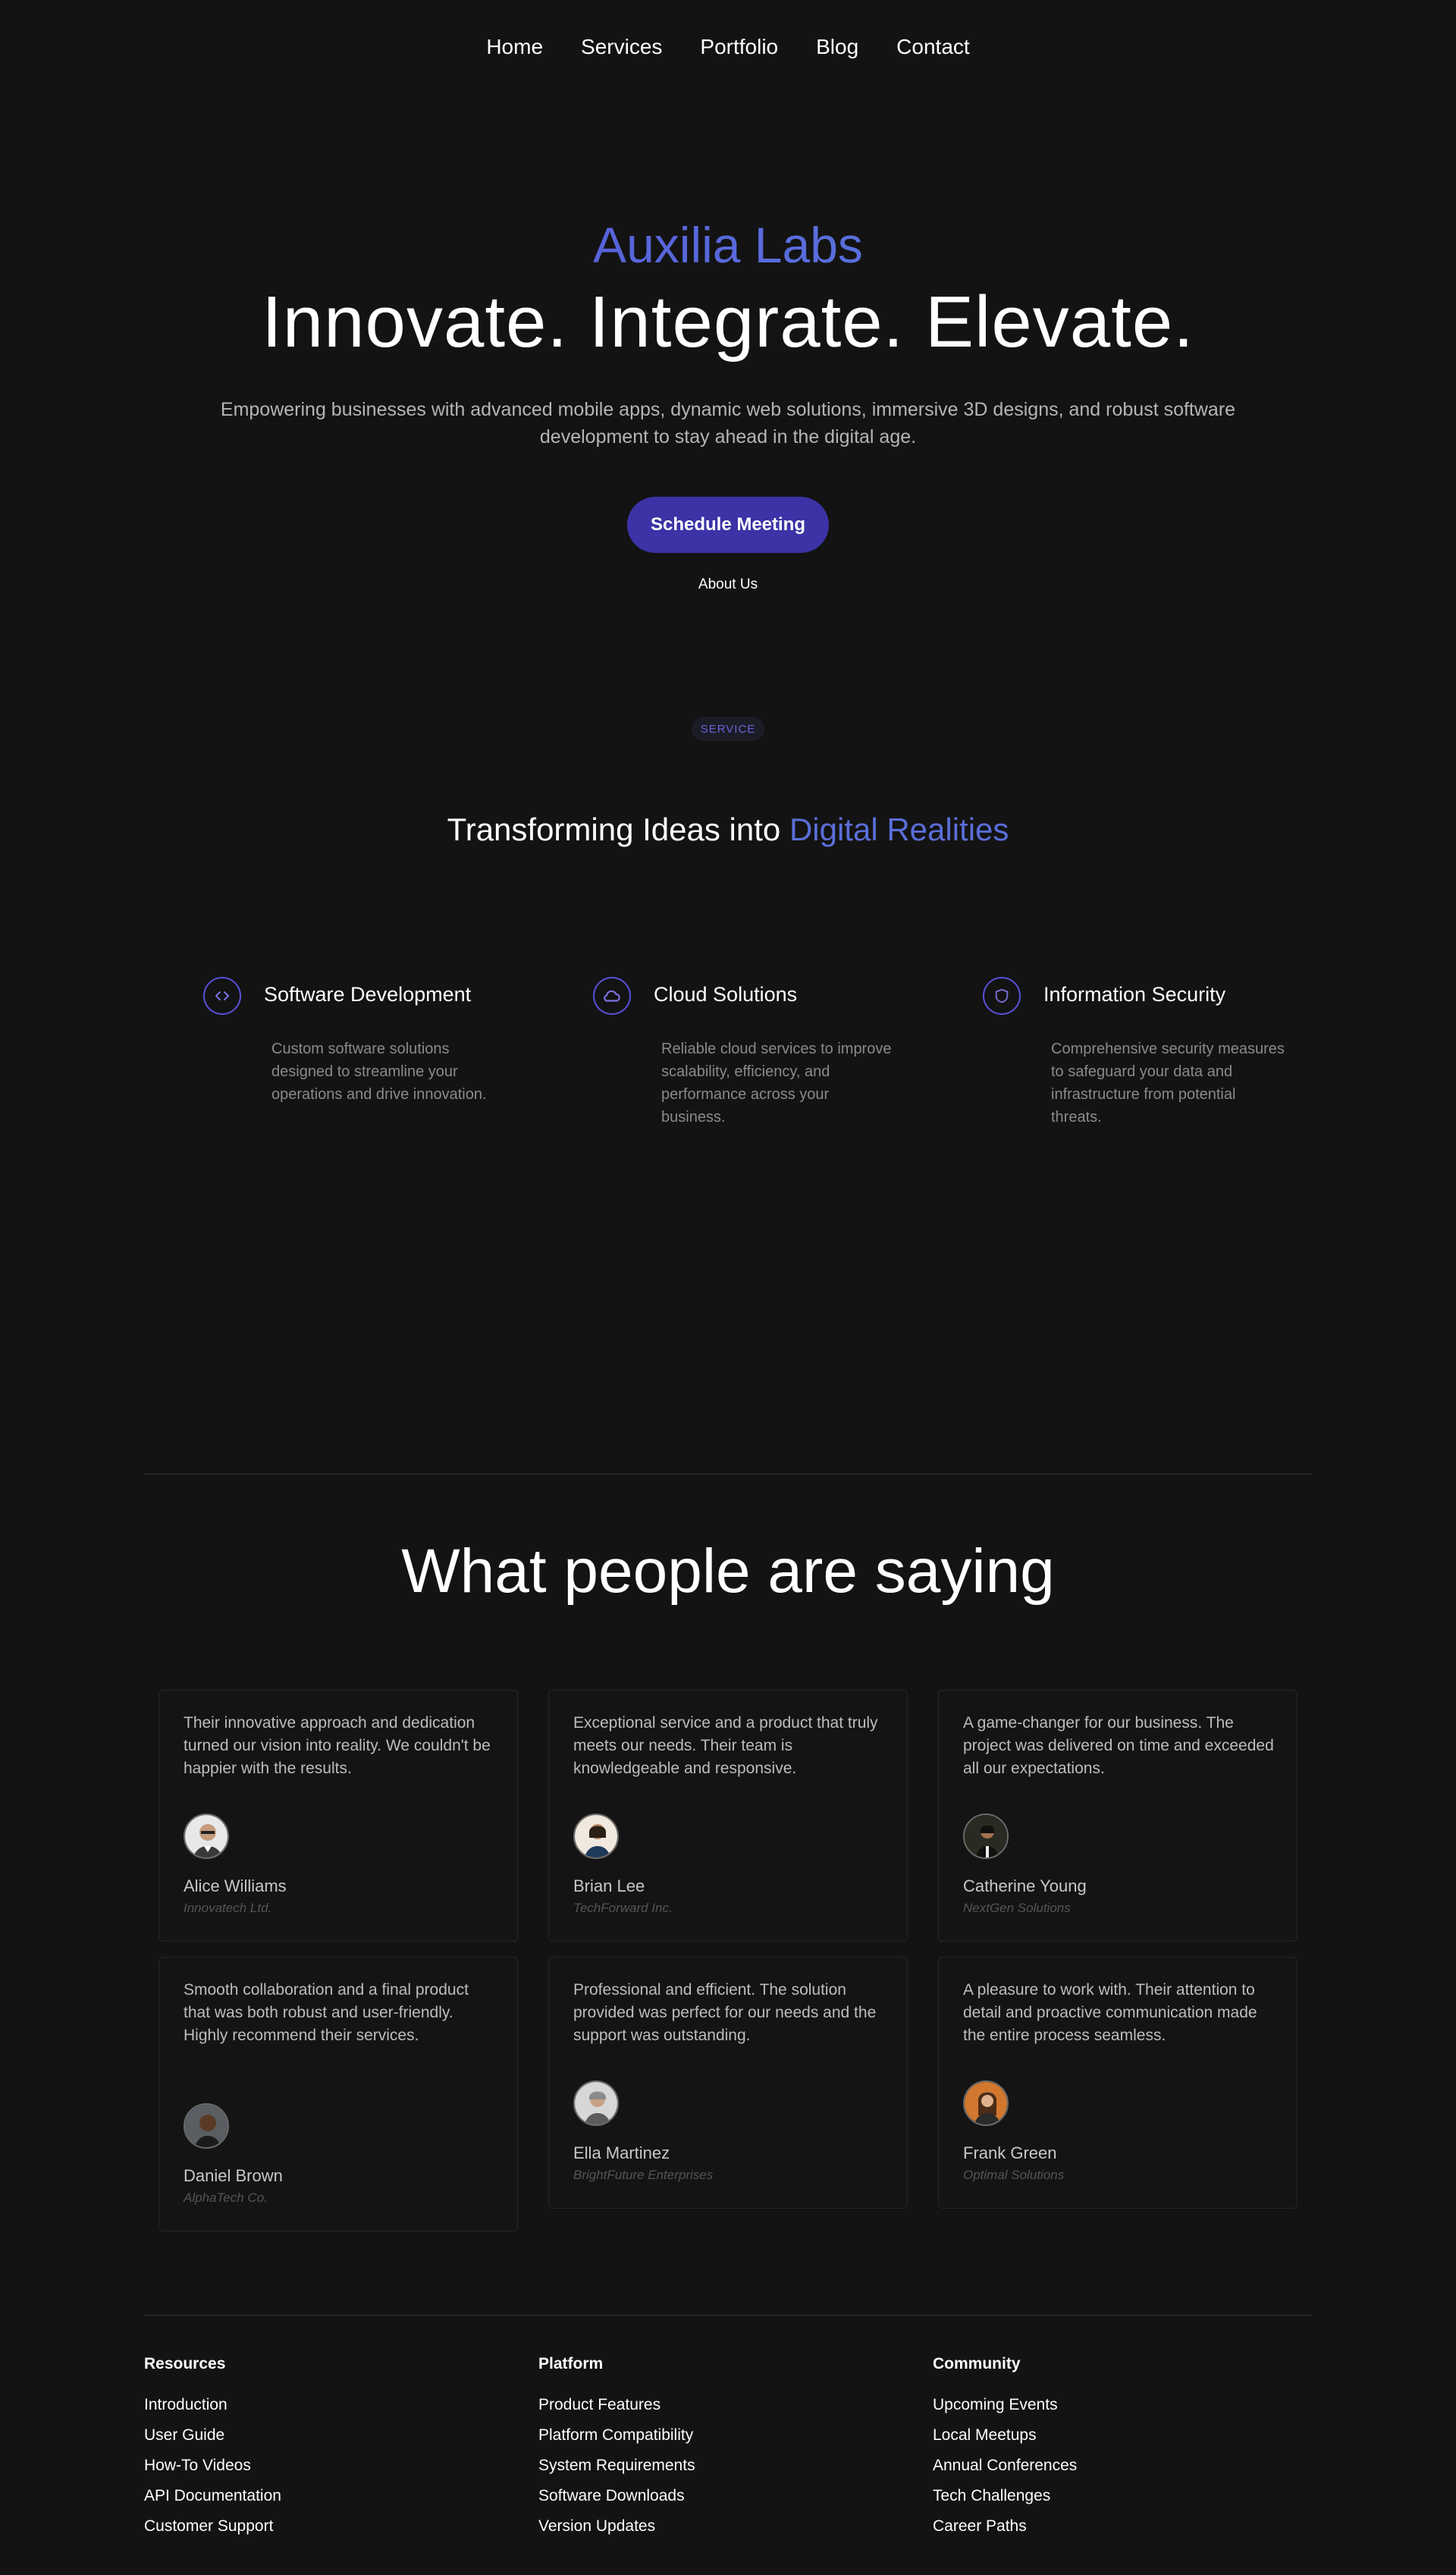 This screenshot has height=2575, width=1456. I want to click on main-nav: Home Services Portfolio Blog Contact, so click(728, 47).